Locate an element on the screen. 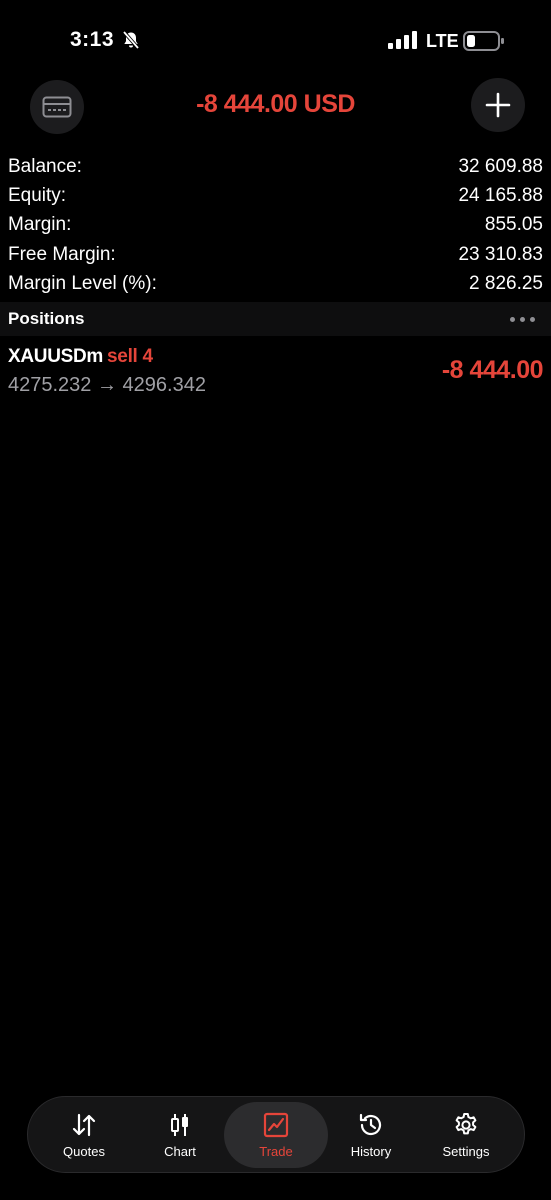  tab-settings-label: Settings is located at coordinates (466, 1151).